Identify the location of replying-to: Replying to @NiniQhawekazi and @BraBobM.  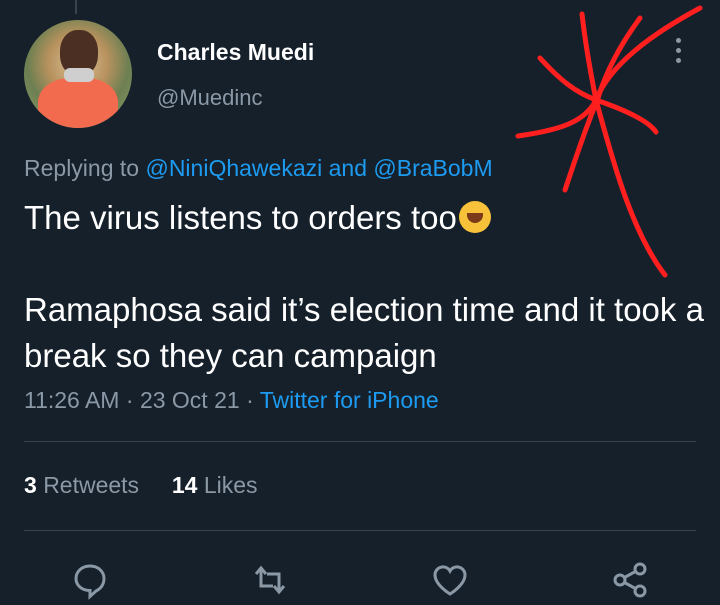
(258, 168).